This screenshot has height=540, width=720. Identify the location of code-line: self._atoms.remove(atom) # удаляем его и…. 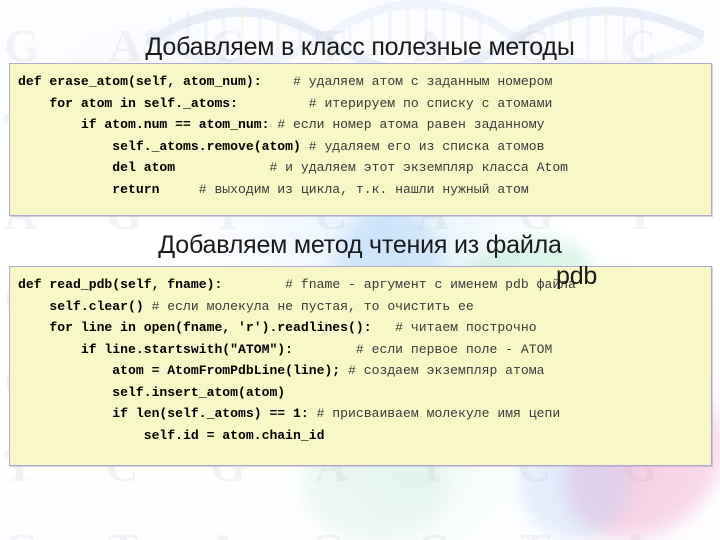
(360, 147).